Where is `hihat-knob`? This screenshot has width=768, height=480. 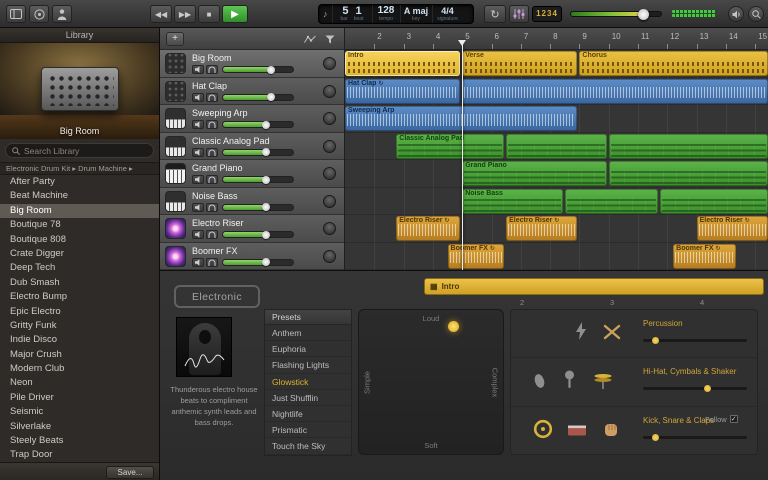
hihat-knob is located at coordinates (708, 389).